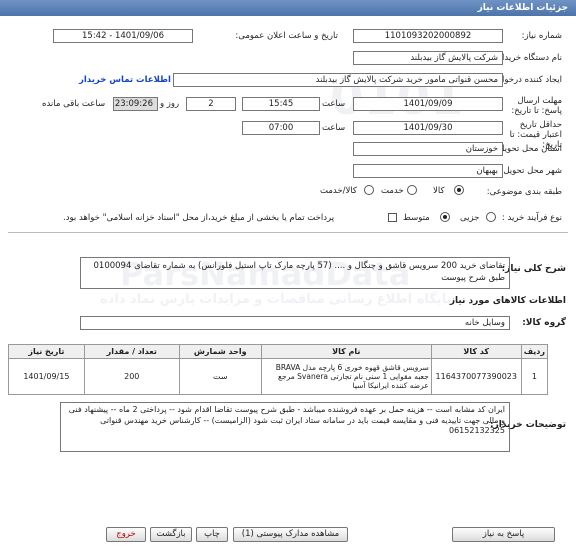  I want to click on print-button: چاپ, so click(212, 534).